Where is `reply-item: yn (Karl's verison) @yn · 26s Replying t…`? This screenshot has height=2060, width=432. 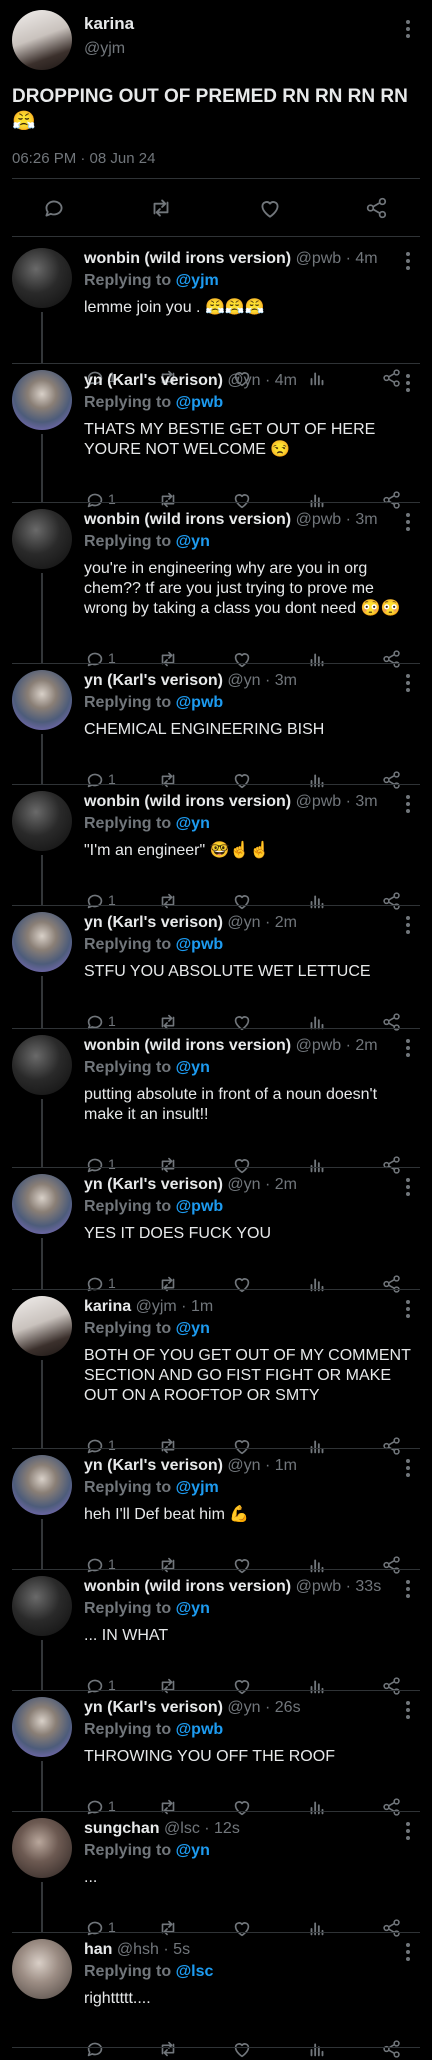
reply-item: yn (Karl's verison) @yn · 26s Replying t… is located at coordinates (216, 1753).